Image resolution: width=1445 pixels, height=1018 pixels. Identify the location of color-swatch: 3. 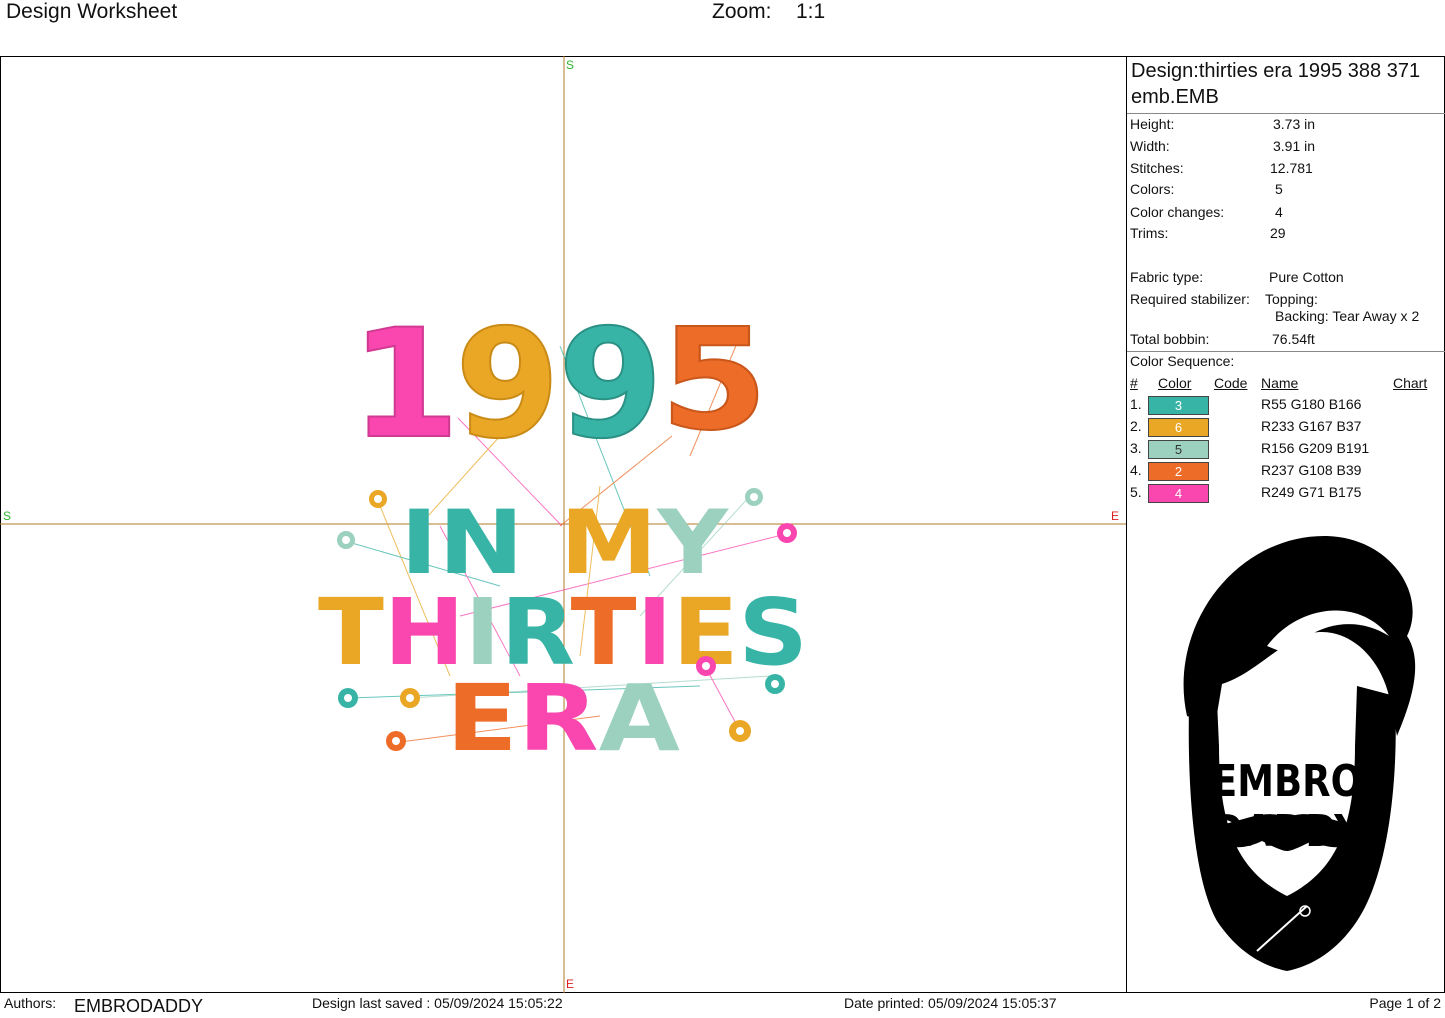
(1178, 405).